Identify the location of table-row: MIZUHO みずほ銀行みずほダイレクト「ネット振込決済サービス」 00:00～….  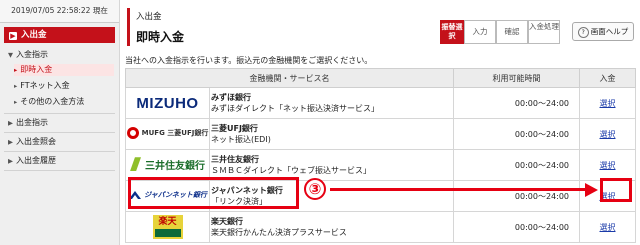
(380, 103).